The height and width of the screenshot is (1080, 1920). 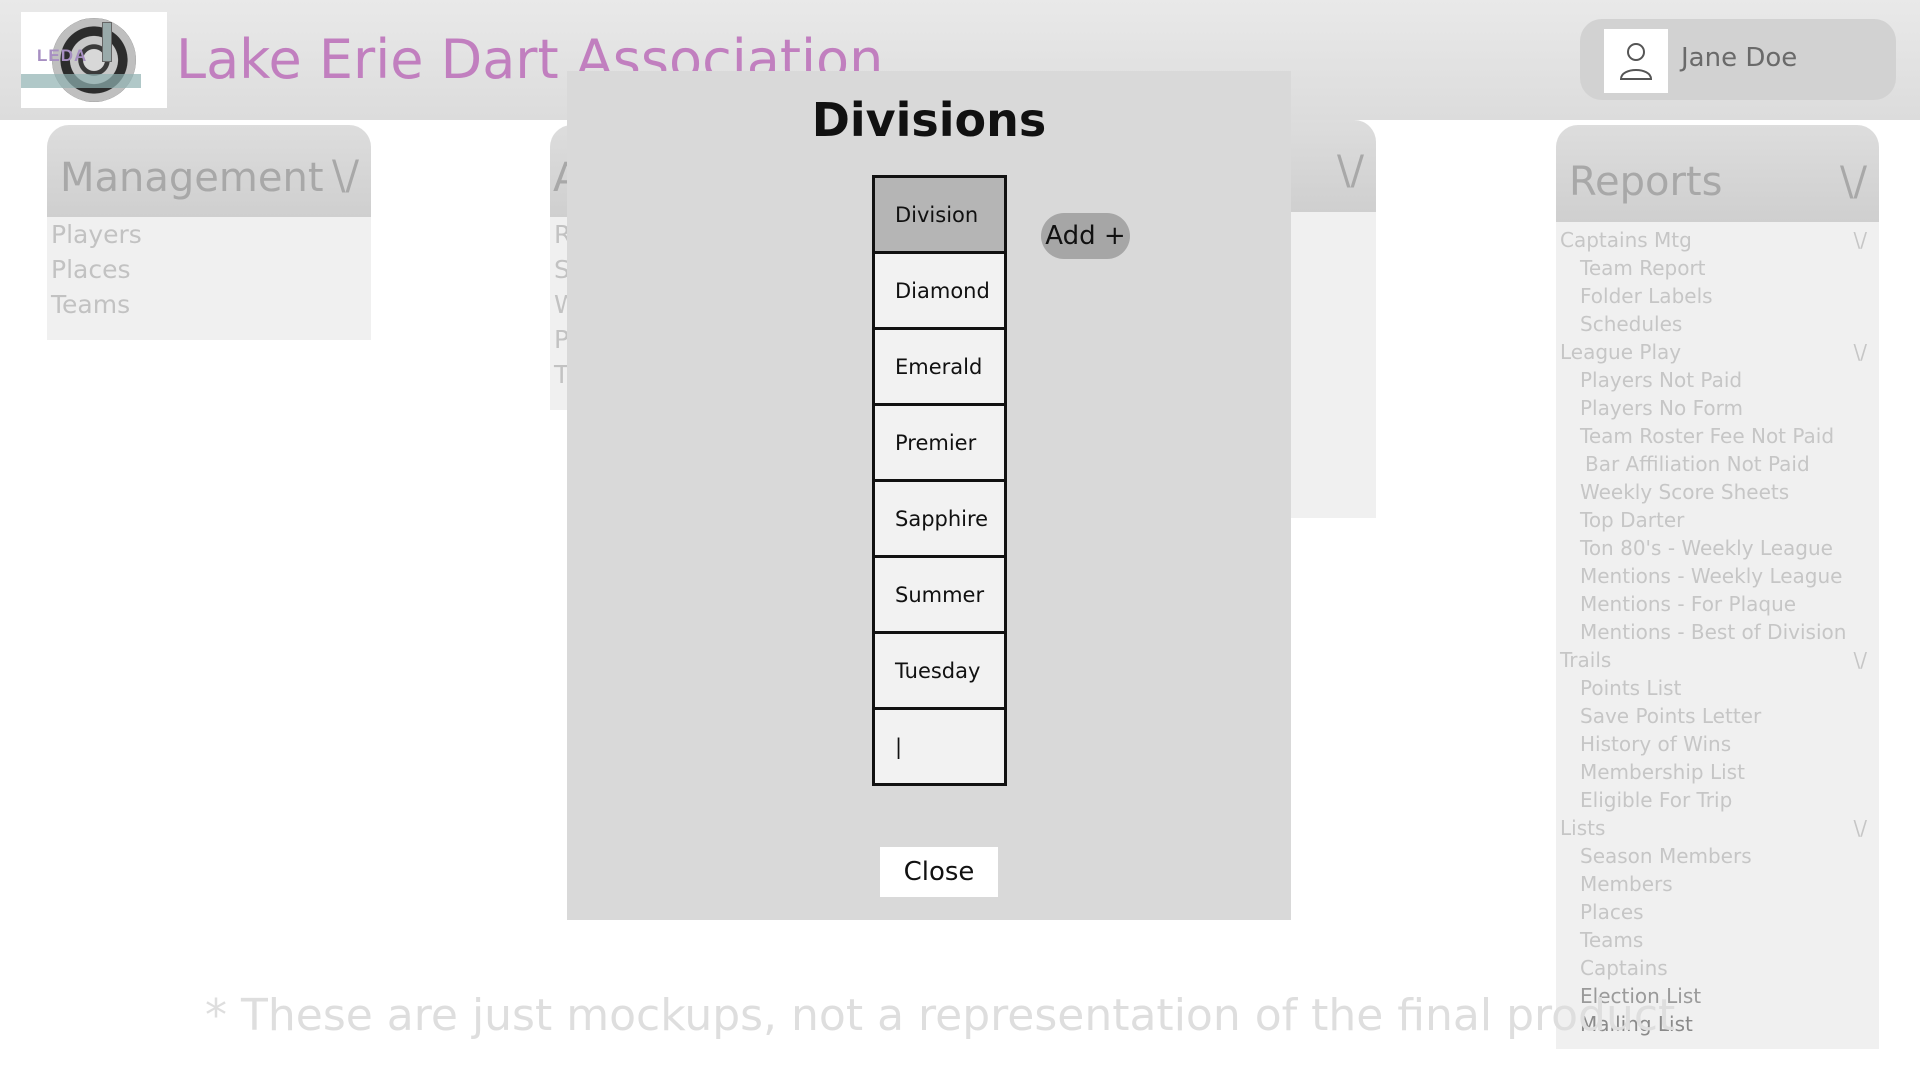 I want to click on report-item: Players No Form, so click(x=1717, y=408).